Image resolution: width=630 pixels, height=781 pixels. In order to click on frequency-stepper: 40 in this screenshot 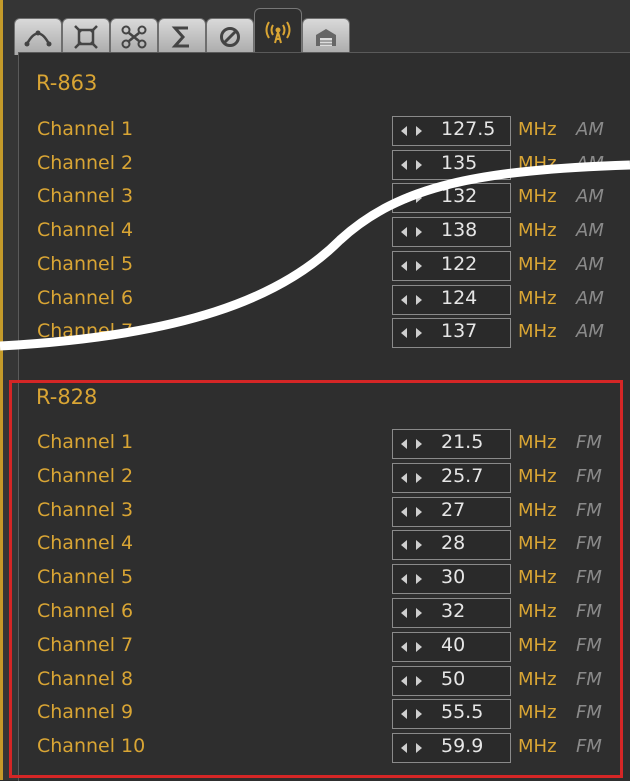, I will do `click(451, 646)`.